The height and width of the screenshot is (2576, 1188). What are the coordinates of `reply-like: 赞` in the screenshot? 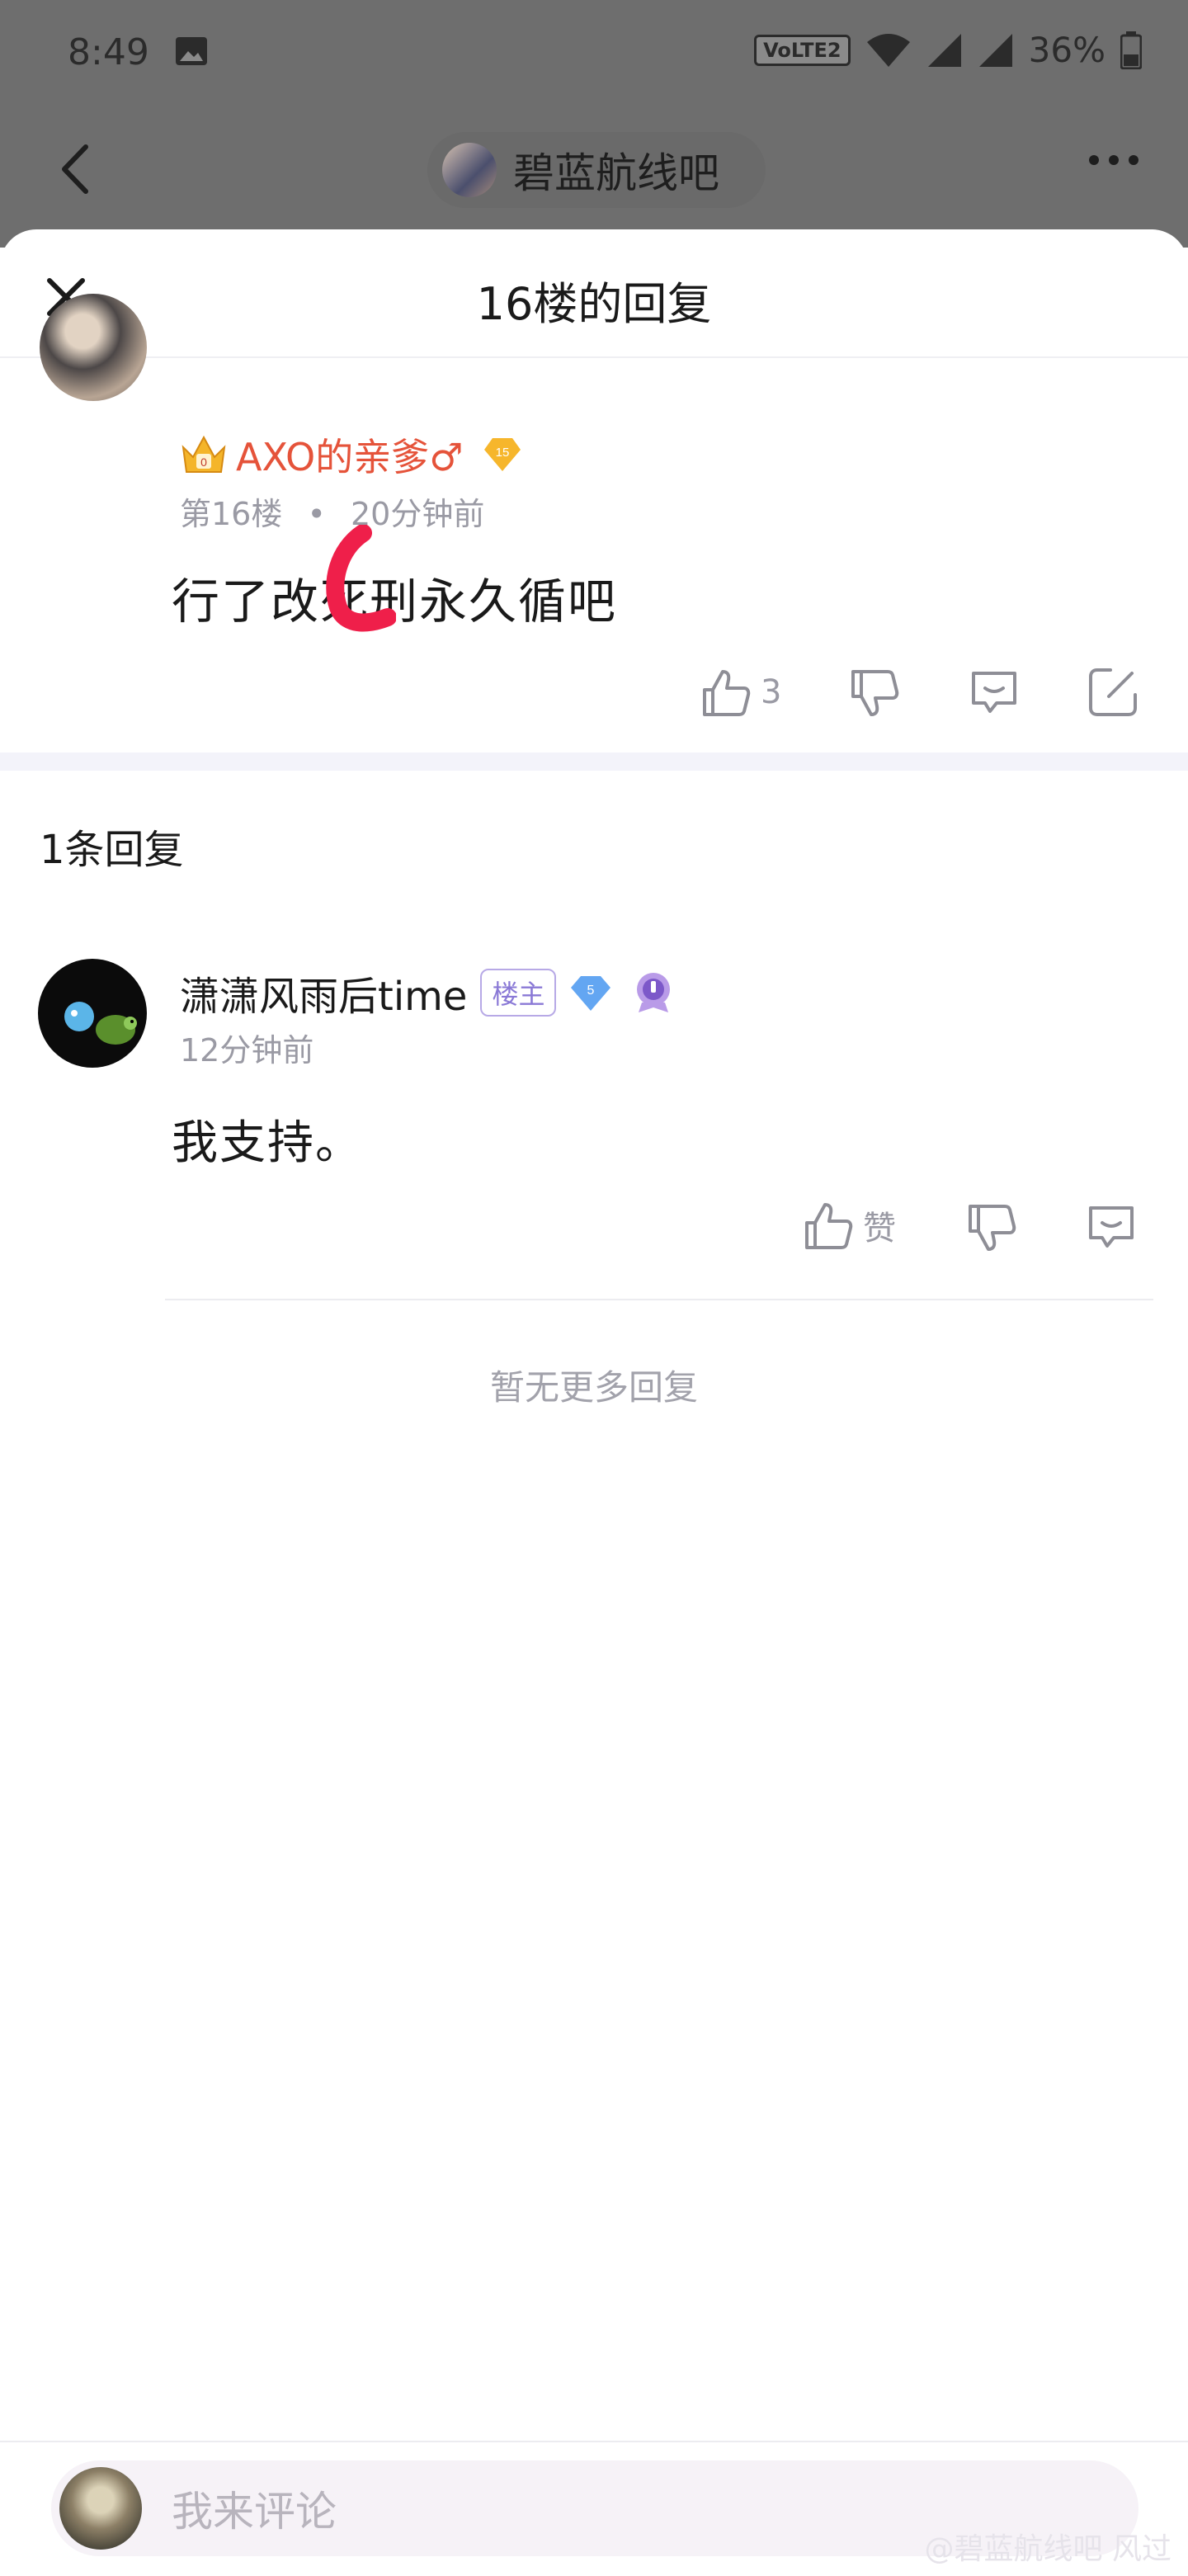 It's located at (848, 1225).